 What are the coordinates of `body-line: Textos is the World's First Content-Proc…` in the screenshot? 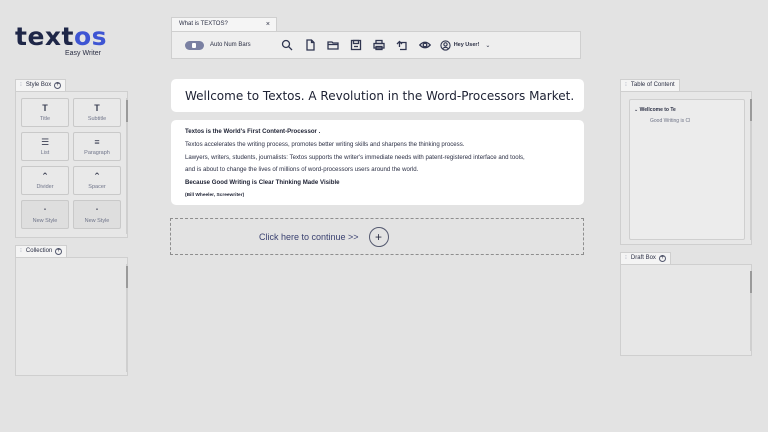 It's located at (253, 131).